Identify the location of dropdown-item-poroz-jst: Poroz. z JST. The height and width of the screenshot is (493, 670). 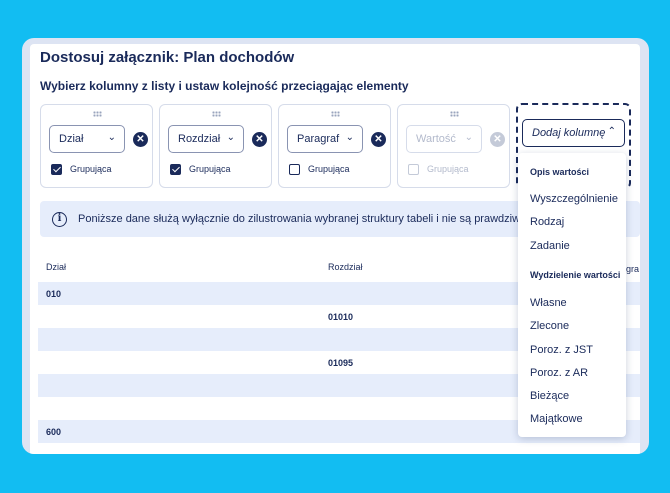
(561, 350).